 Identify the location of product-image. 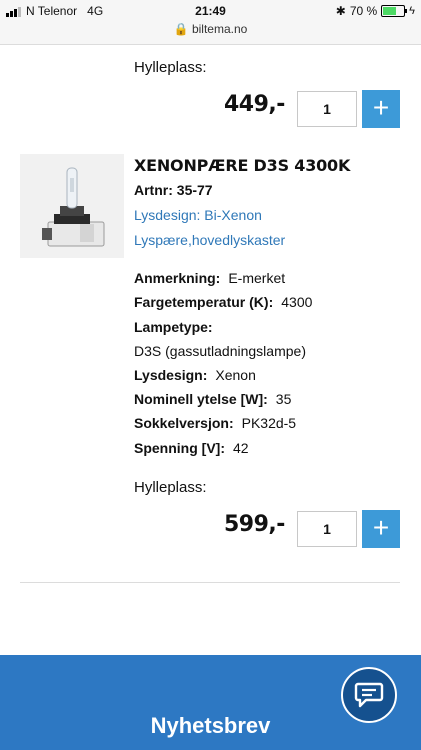
(72, 206).